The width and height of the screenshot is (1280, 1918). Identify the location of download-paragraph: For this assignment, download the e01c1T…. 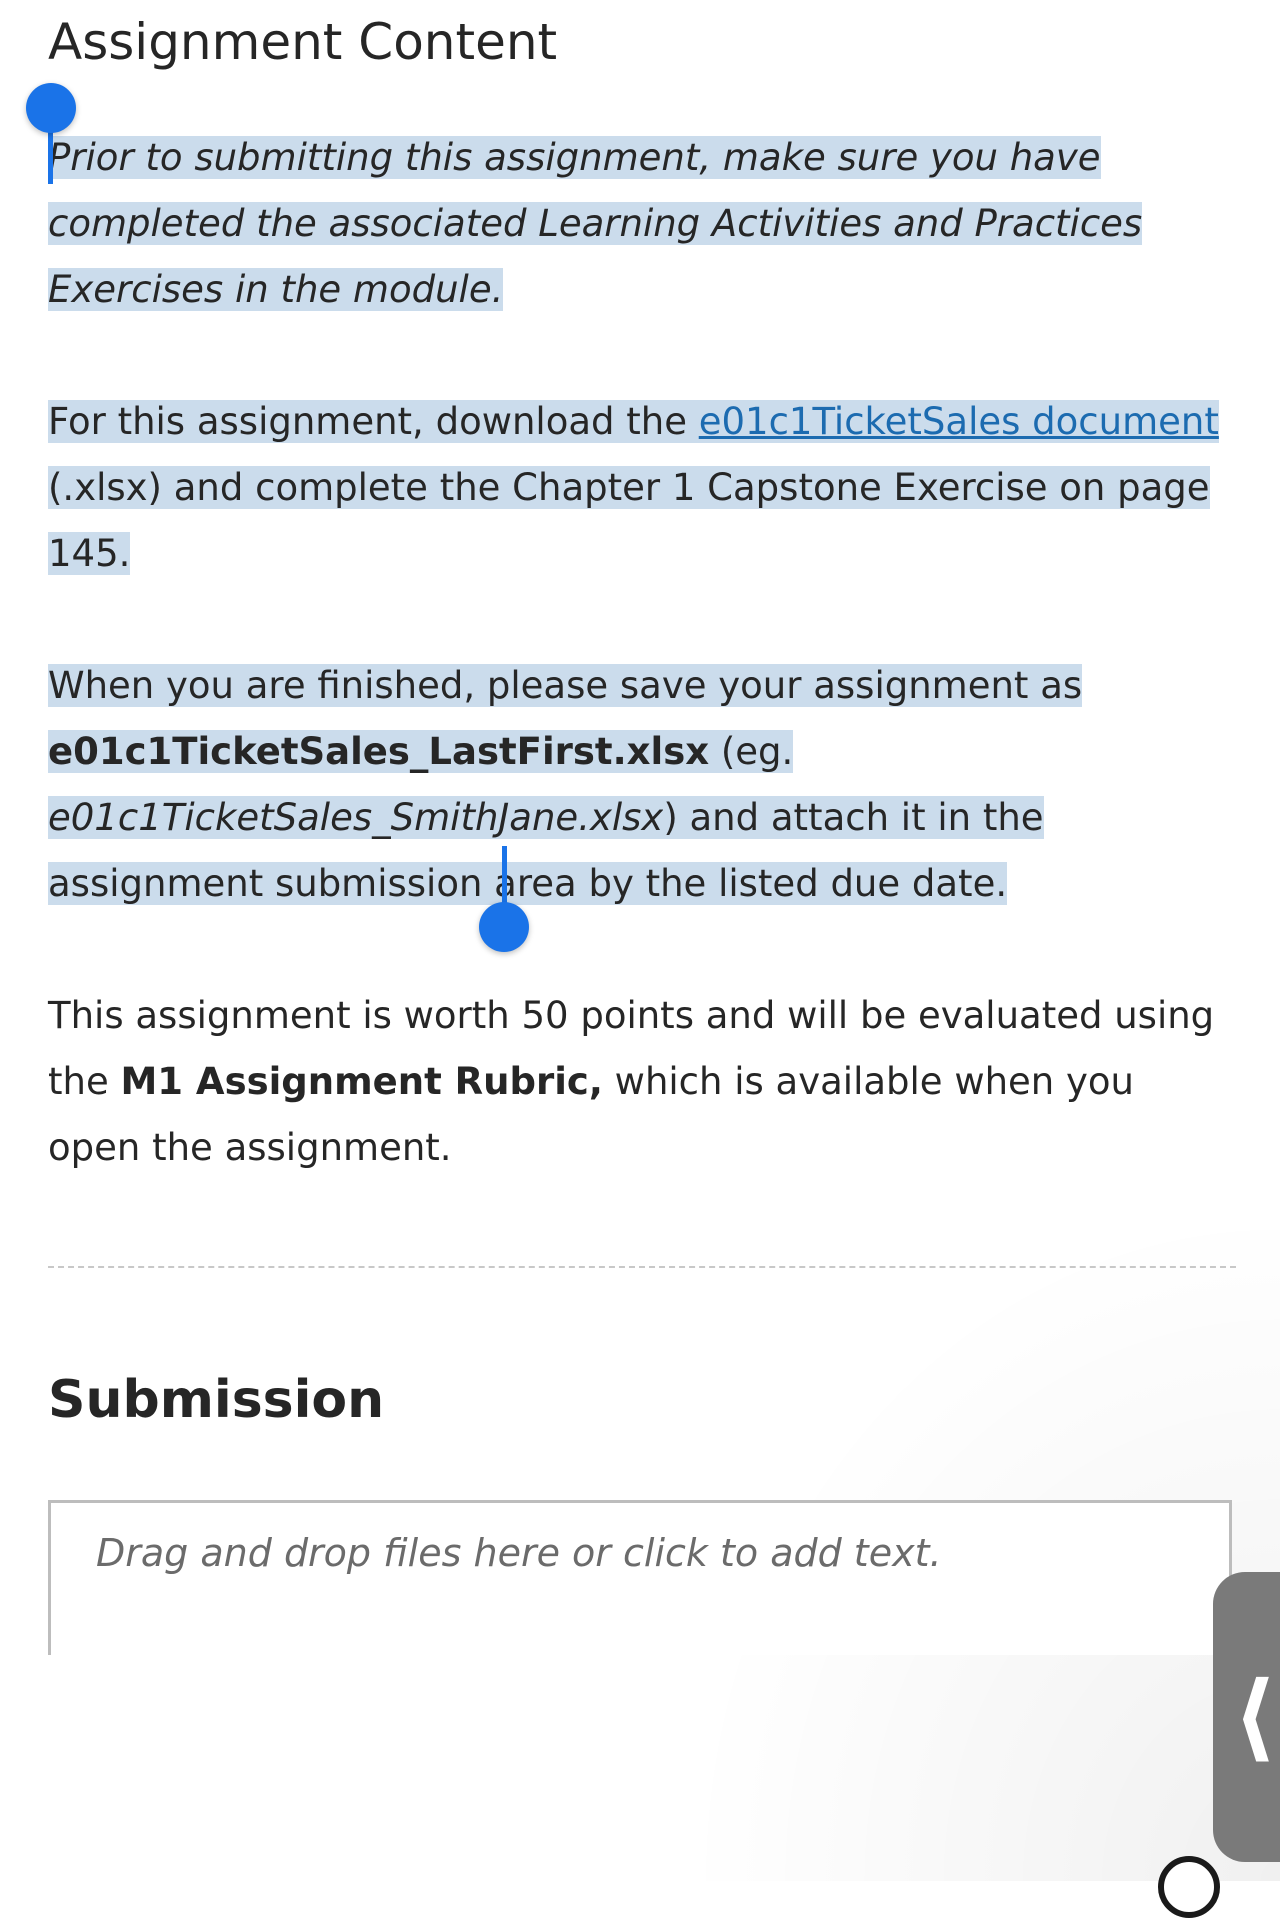
(643, 488).